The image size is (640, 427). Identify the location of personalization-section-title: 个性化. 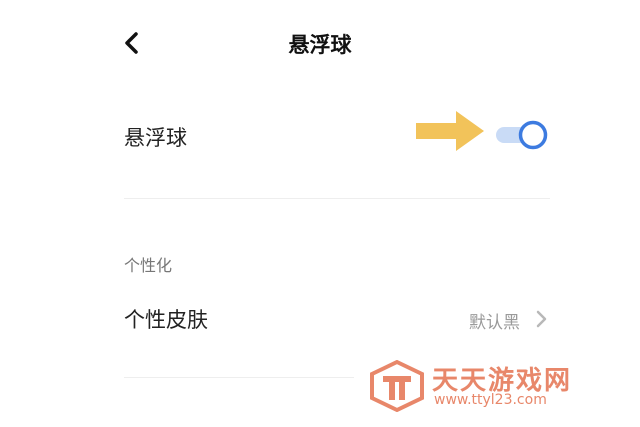
(148, 265).